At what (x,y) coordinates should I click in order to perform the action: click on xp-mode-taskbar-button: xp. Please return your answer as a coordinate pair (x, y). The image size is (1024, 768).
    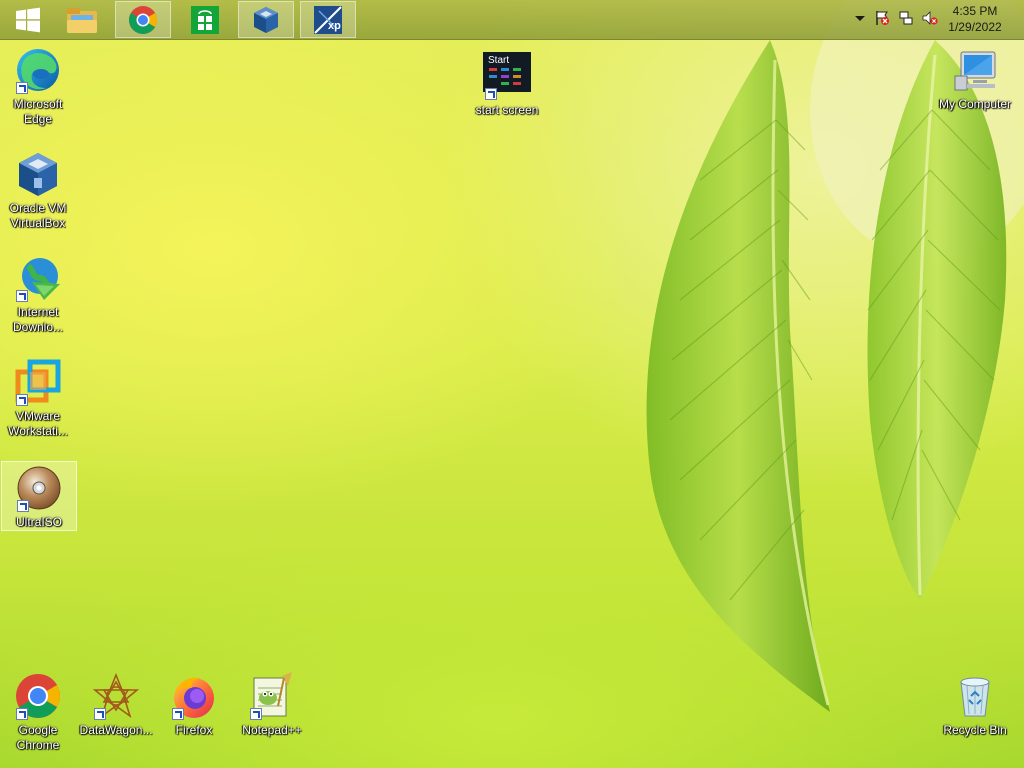
    Looking at the image, I should click on (328, 19).